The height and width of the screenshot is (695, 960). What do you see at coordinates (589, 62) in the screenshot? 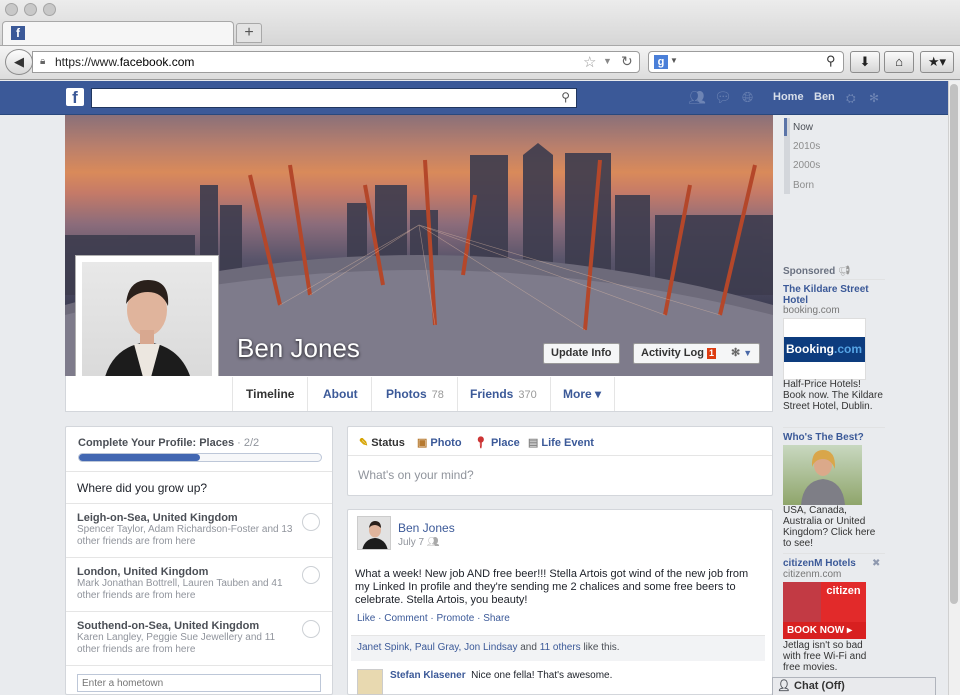
I see `bookmark-star-icon: ☆` at bounding box center [589, 62].